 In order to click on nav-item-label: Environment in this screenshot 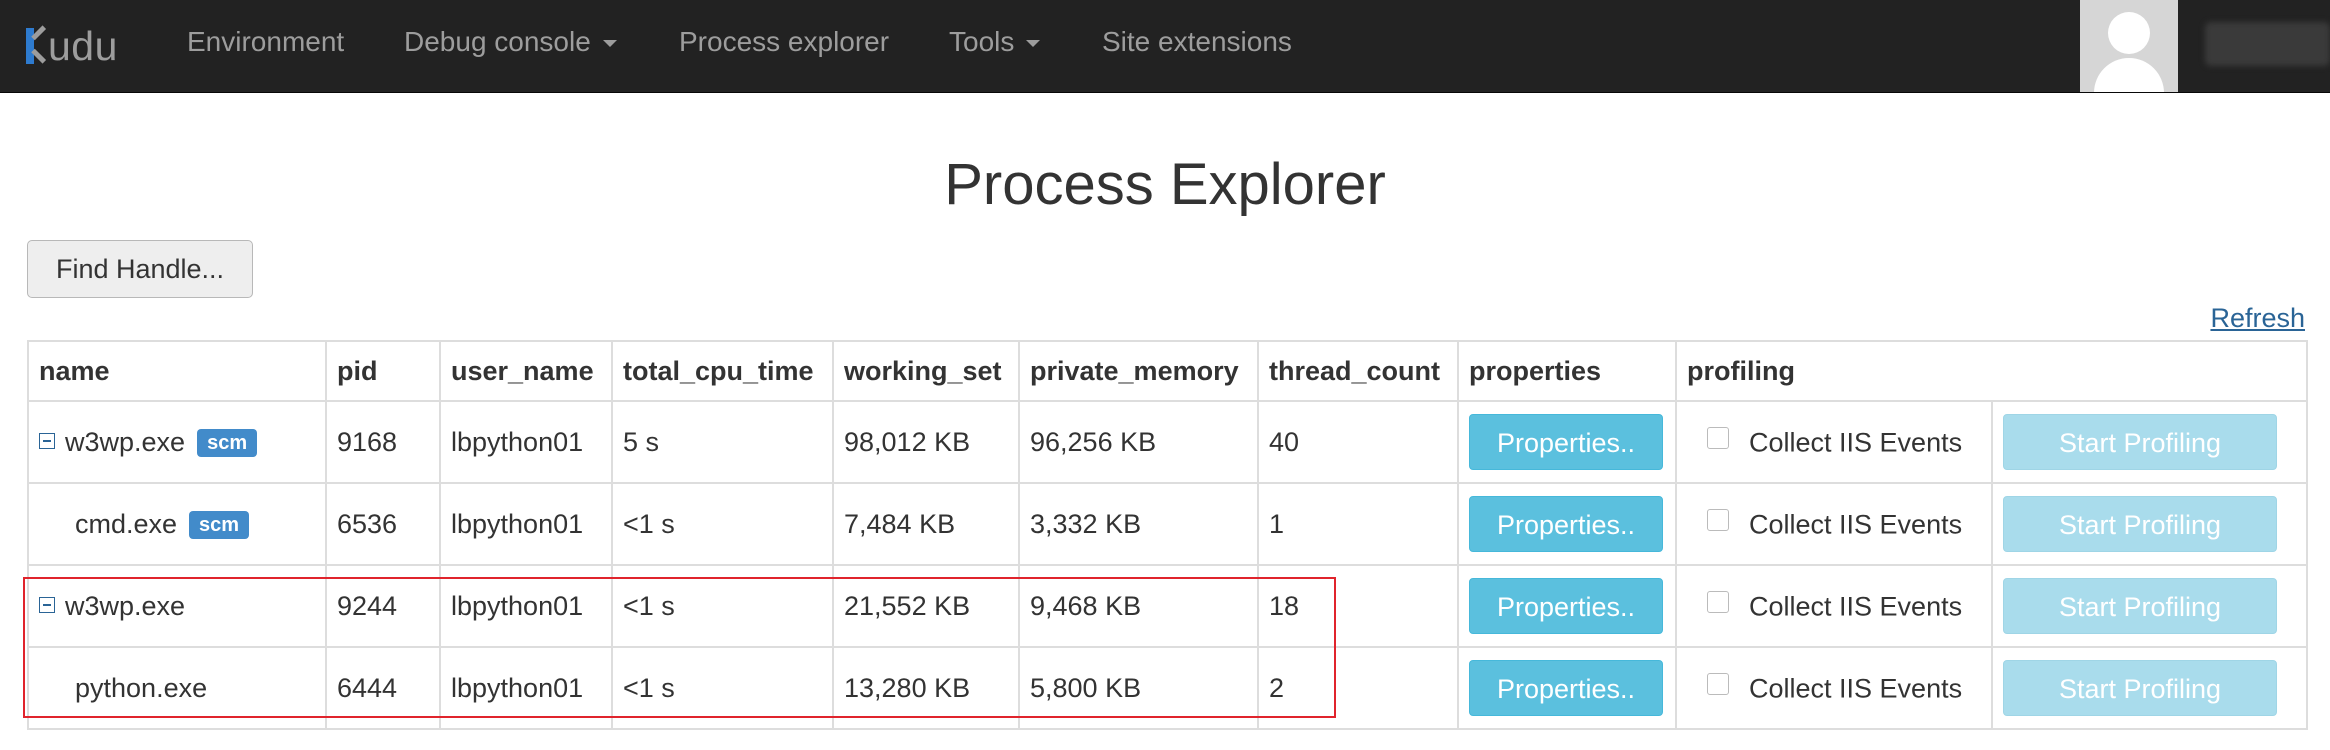, I will do `click(266, 41)`.